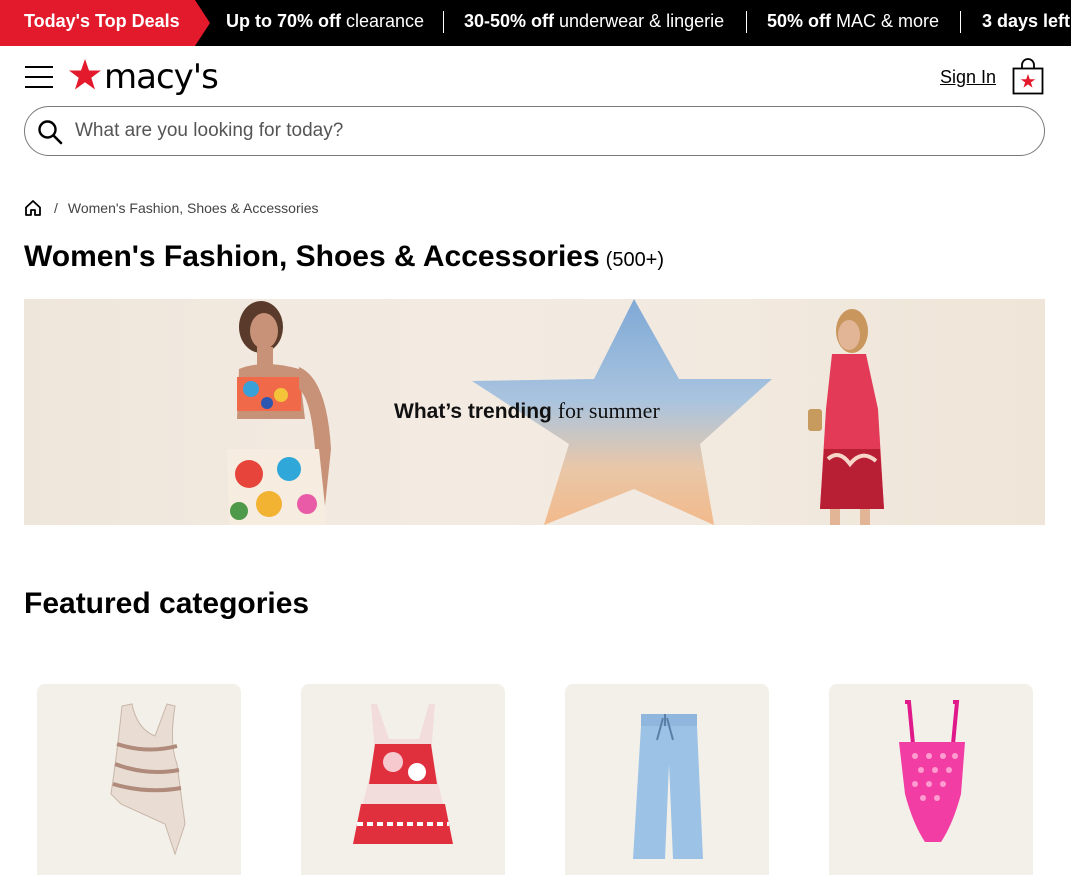  Describe the element at coordinates (668, 786) in the screenshot. I see `denim-pants-image` at that location.